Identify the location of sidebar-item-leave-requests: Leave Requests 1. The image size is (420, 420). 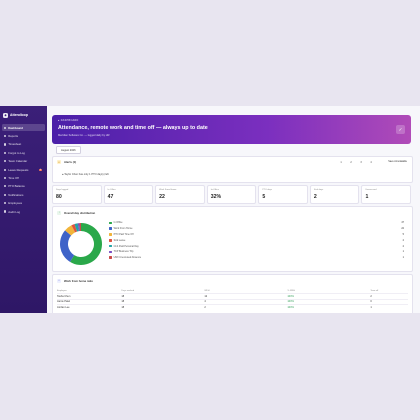
(23, 169).